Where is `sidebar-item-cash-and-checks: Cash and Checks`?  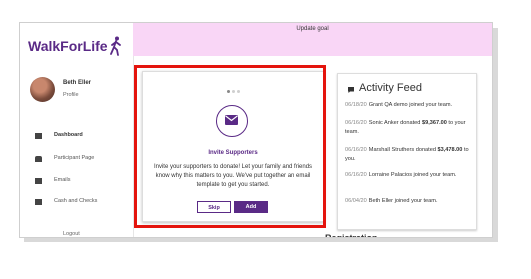
sidebar-item-cash-and-checks: Cash and Checks is located at coordinates (76, 203).